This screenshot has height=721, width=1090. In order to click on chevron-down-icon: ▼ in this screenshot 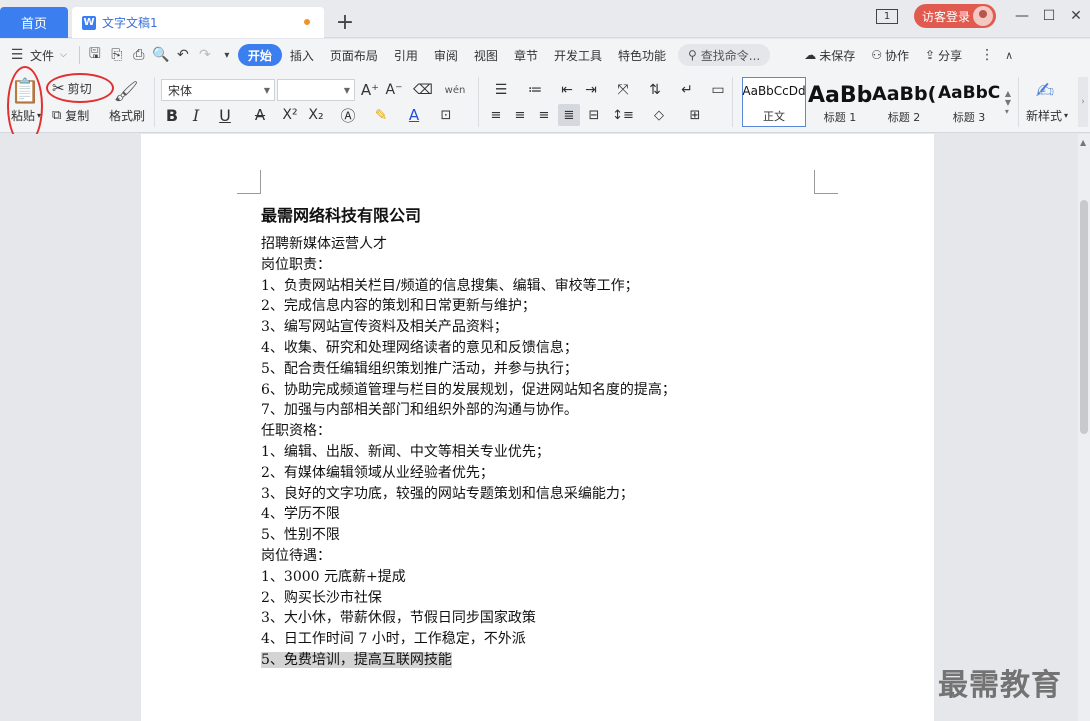, I will do `click(266, 90)`.